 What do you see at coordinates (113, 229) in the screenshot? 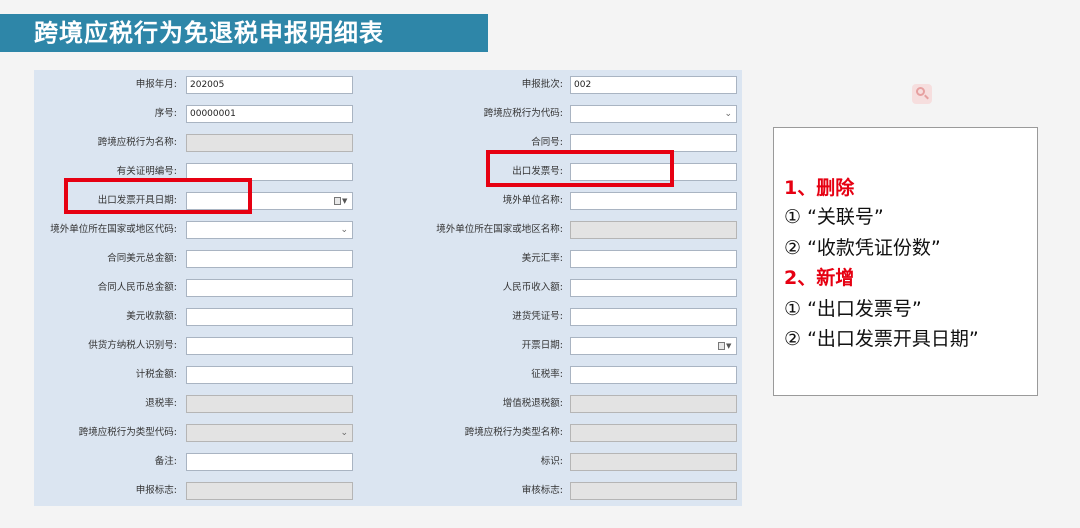
I see `field-label: 境外单位所在国家或地区代码:` at bounding box center [113, 229].